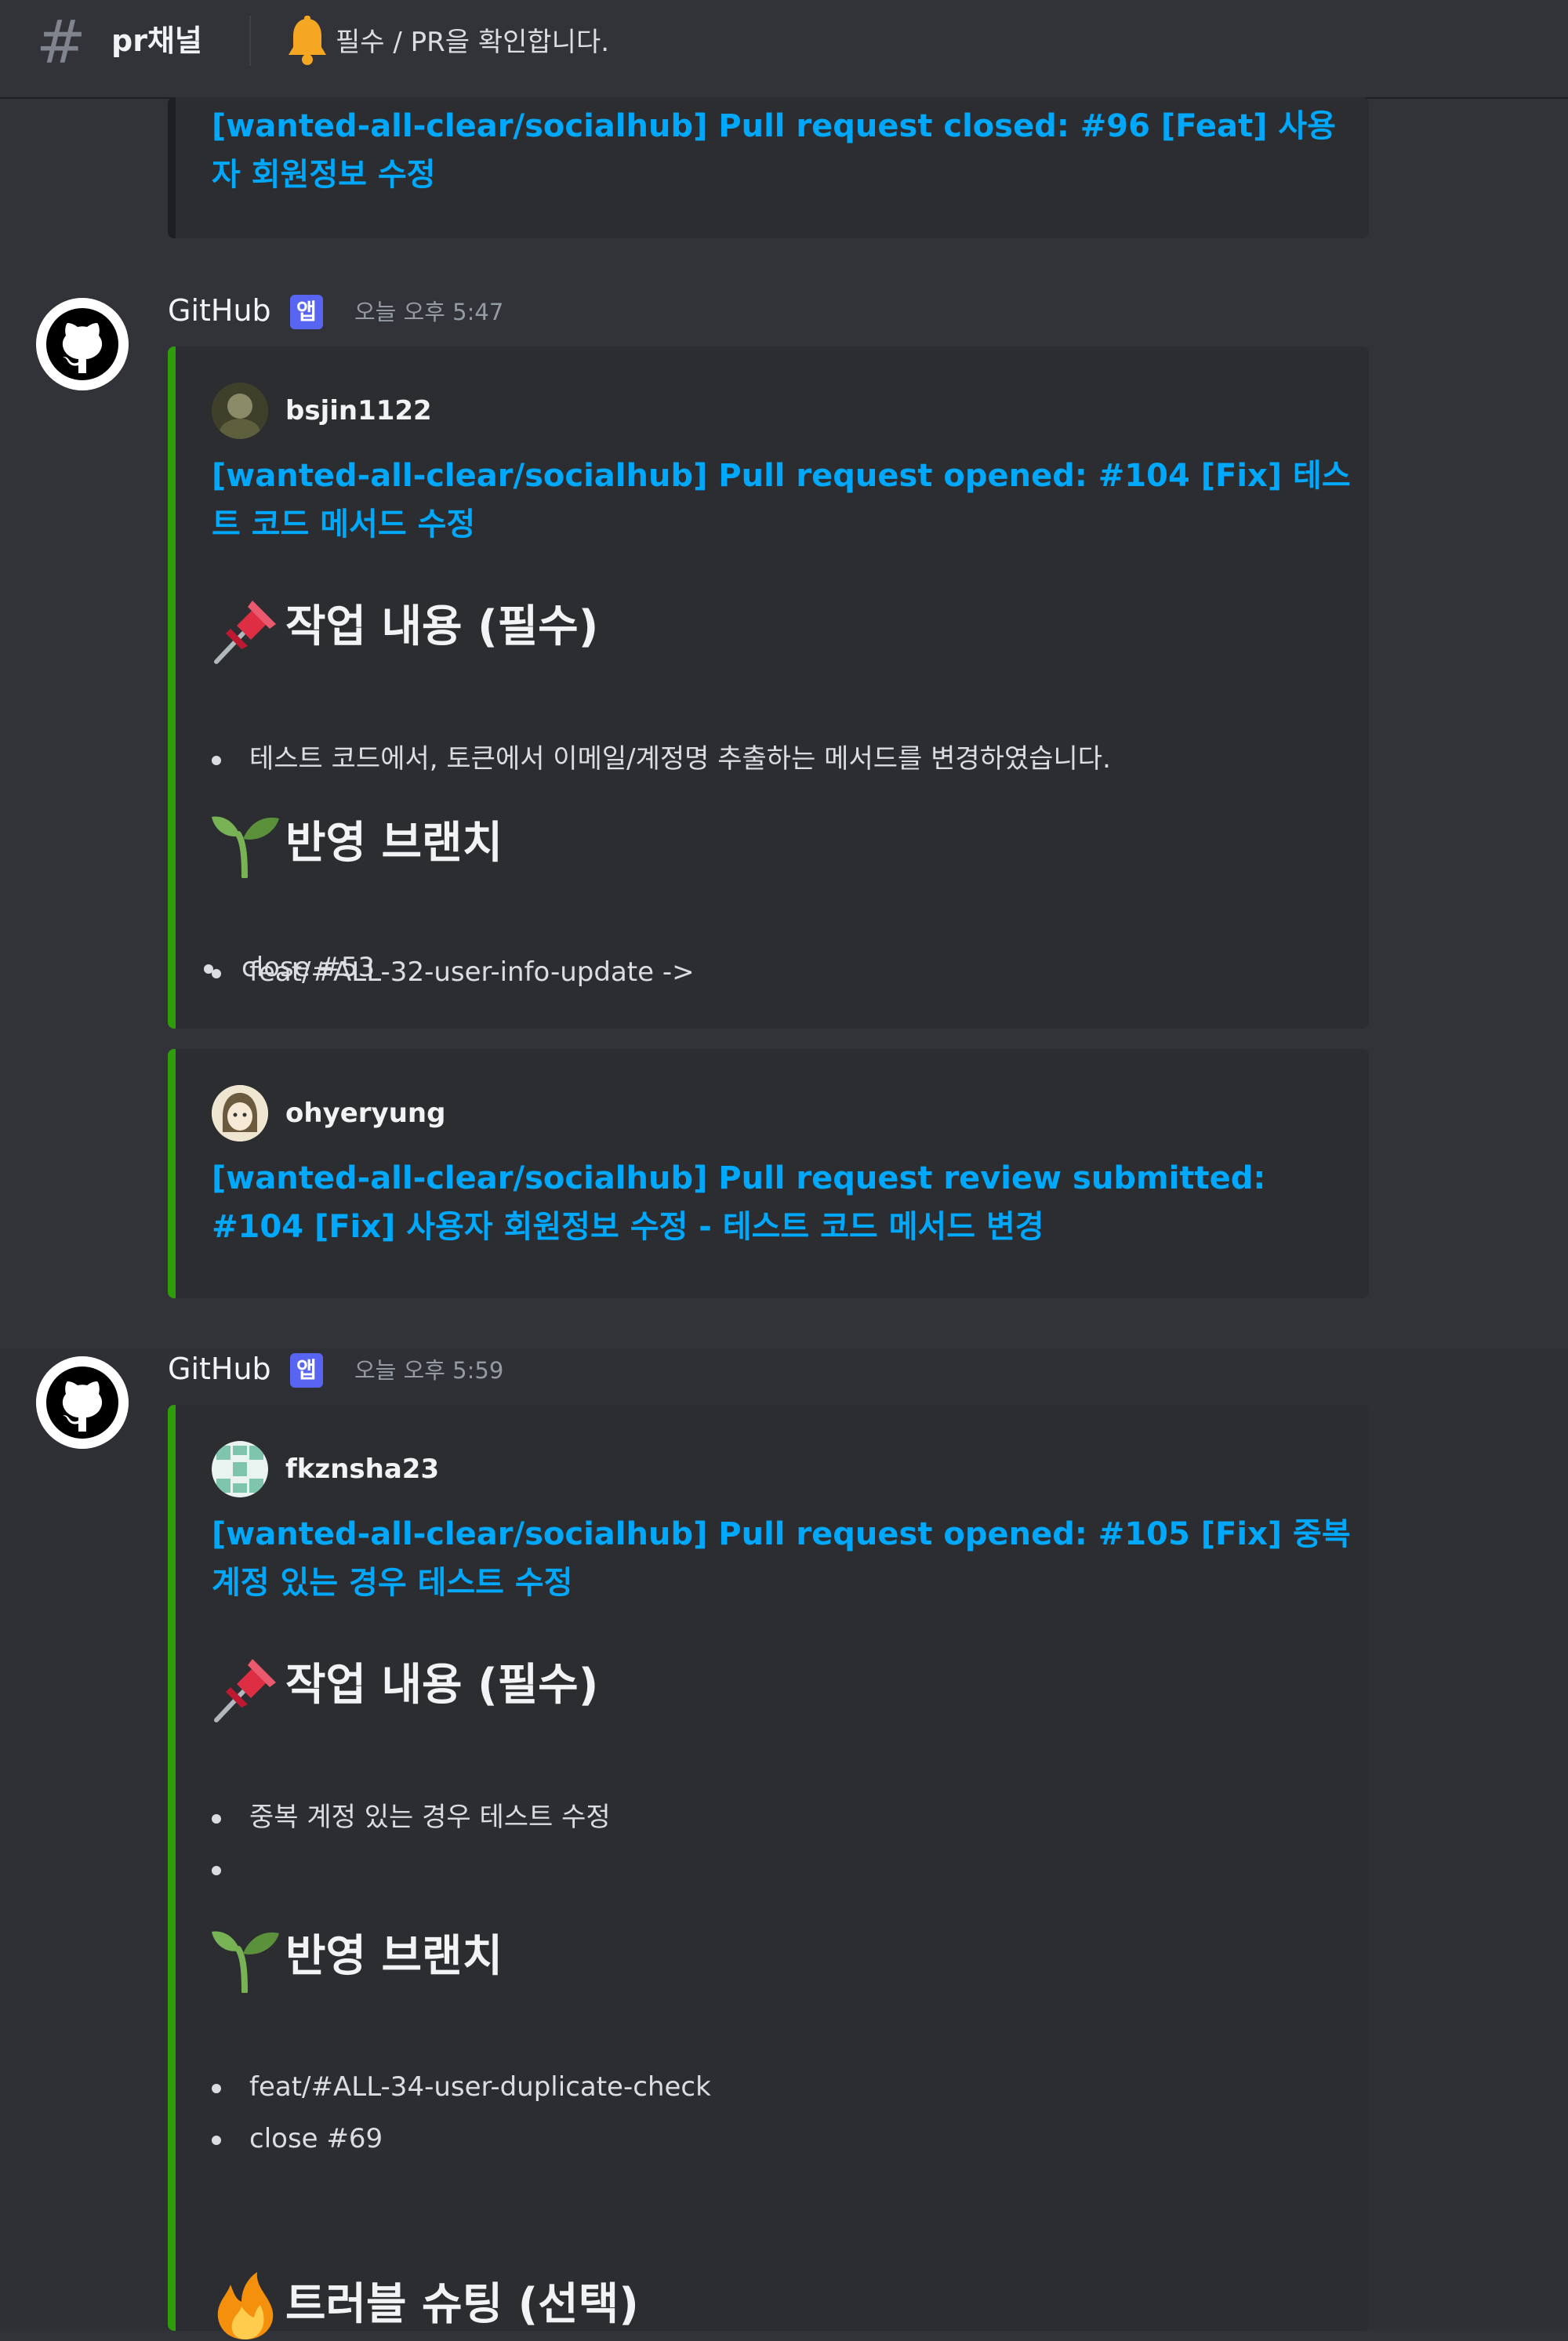 This screenshot has width=1568, height=2341. Describe the element at coordinates (365, 1113) in the screenshot. I see `embed-author: ohyeryung` at that location.